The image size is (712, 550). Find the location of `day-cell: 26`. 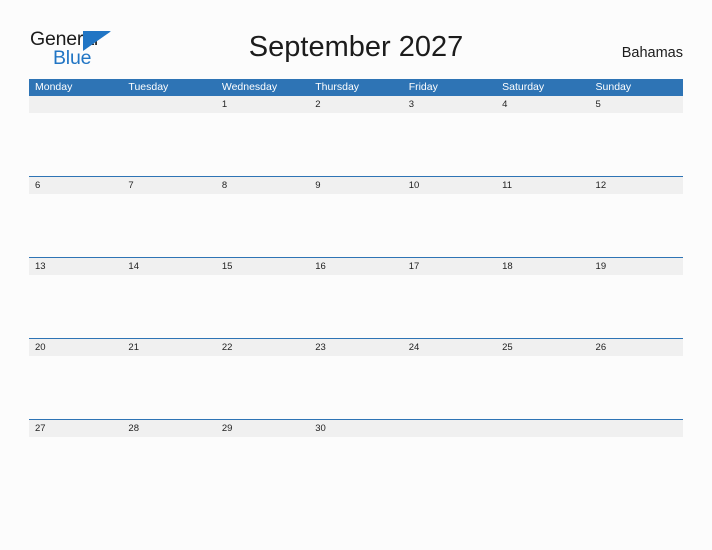

day-cell: 26 is located at coordinates (636, 347).